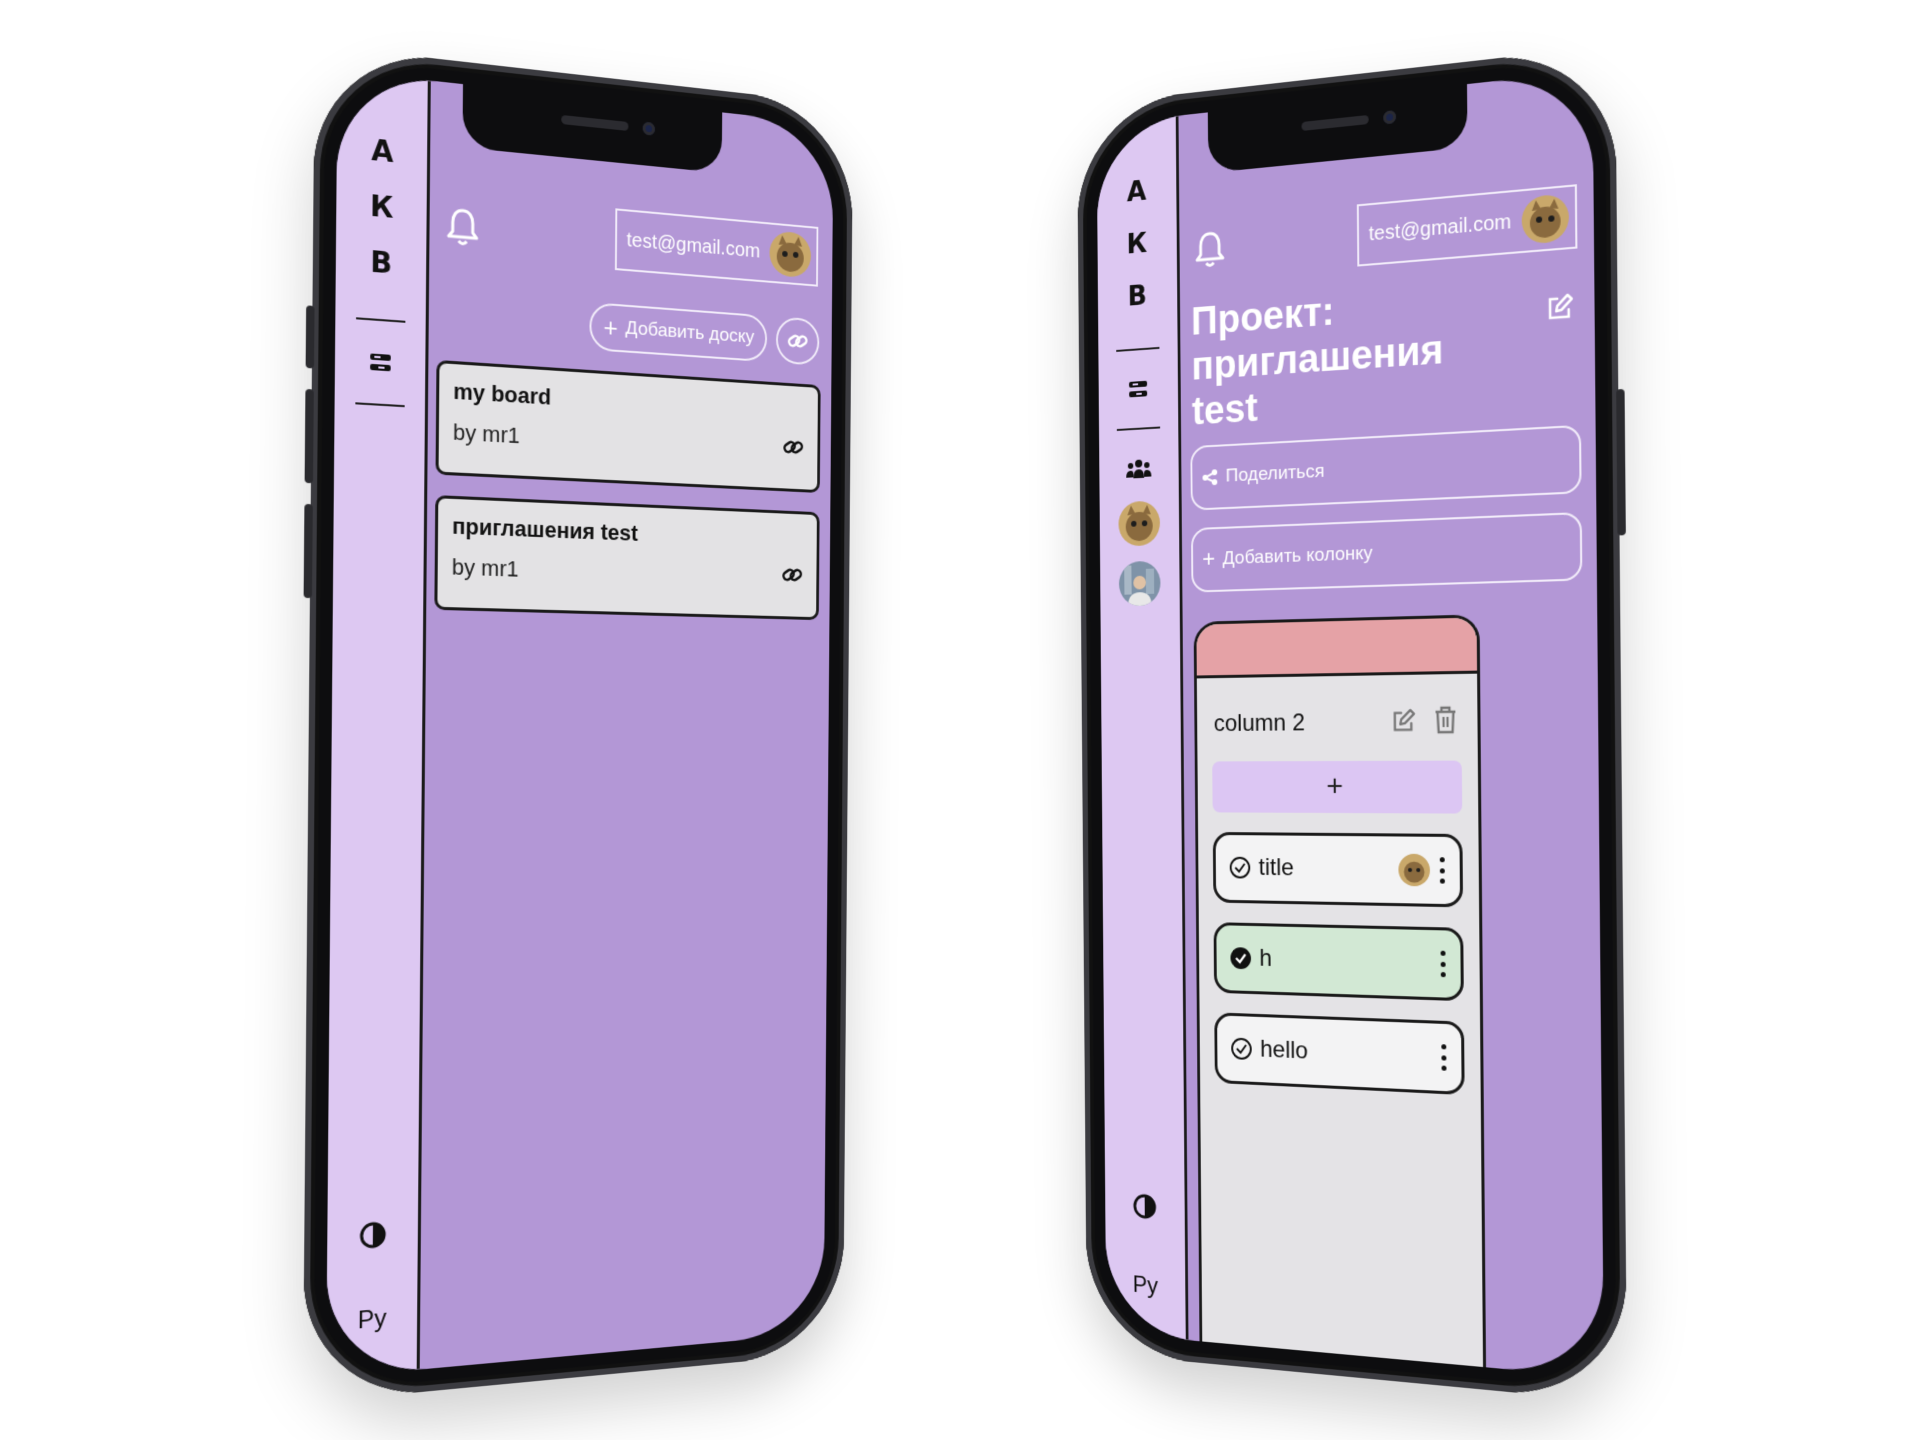  What do you see at coordinates (1385, 468) in the screenshot?
I see `share-button: Поделиться` at bounding box center [1385, 468].